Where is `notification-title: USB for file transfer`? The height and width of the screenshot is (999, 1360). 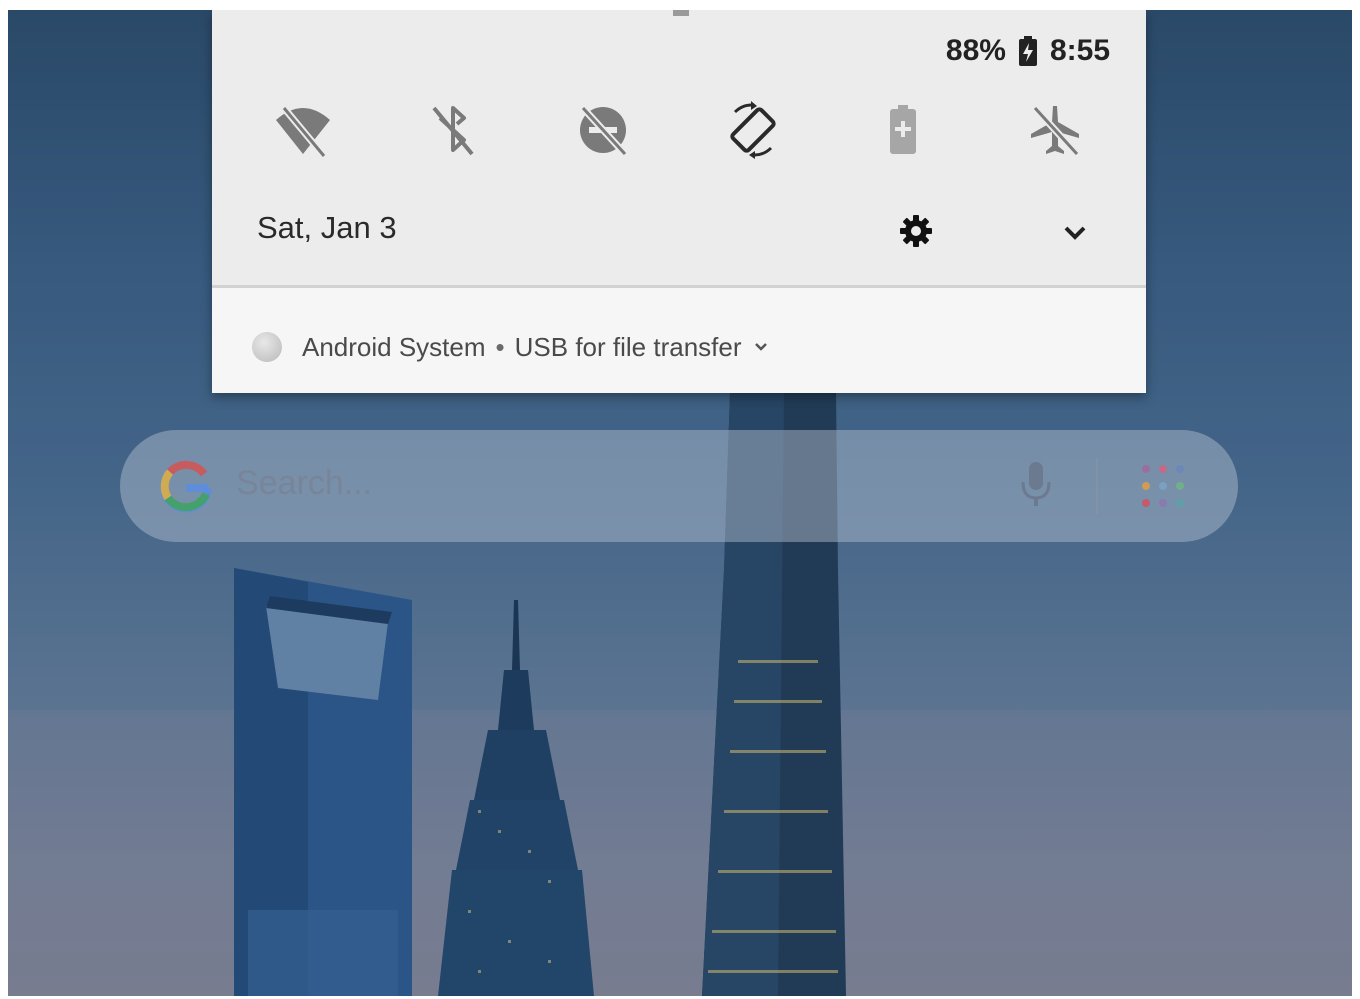
notification-title: USB for file transfer is located at coordinates (628, 347).